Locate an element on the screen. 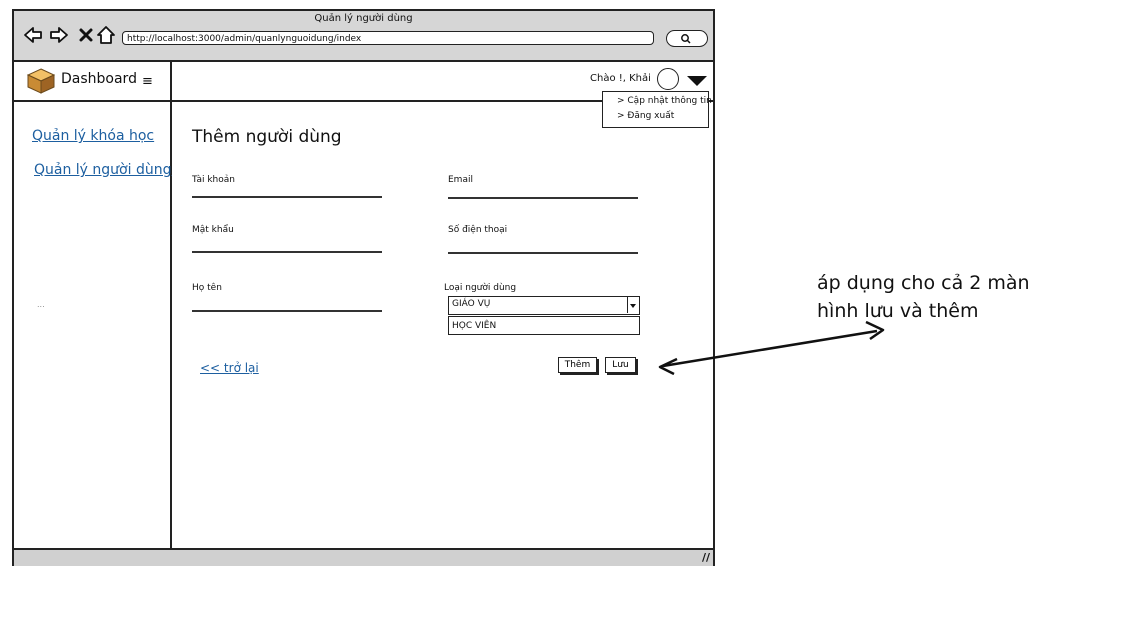  forward-arrow-icon is located at coordinates (59, 35).